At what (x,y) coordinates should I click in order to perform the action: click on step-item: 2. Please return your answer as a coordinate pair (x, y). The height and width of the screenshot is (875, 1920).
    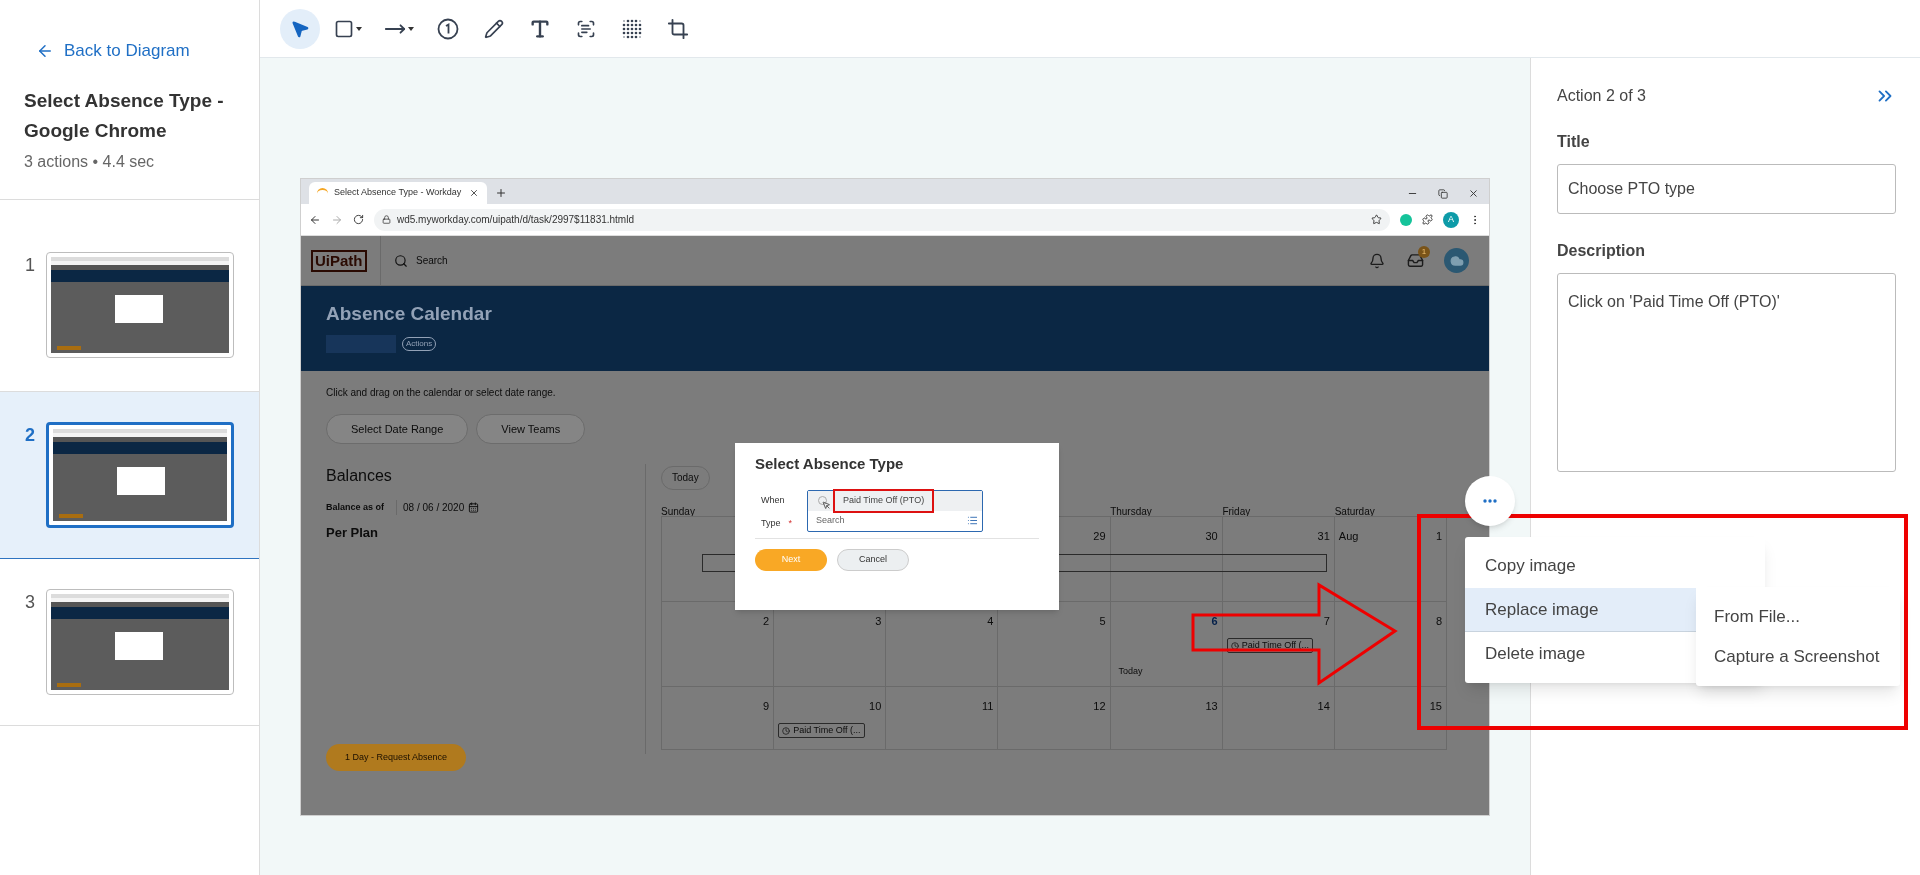
    Looking at the image, I should click on (129, 475).